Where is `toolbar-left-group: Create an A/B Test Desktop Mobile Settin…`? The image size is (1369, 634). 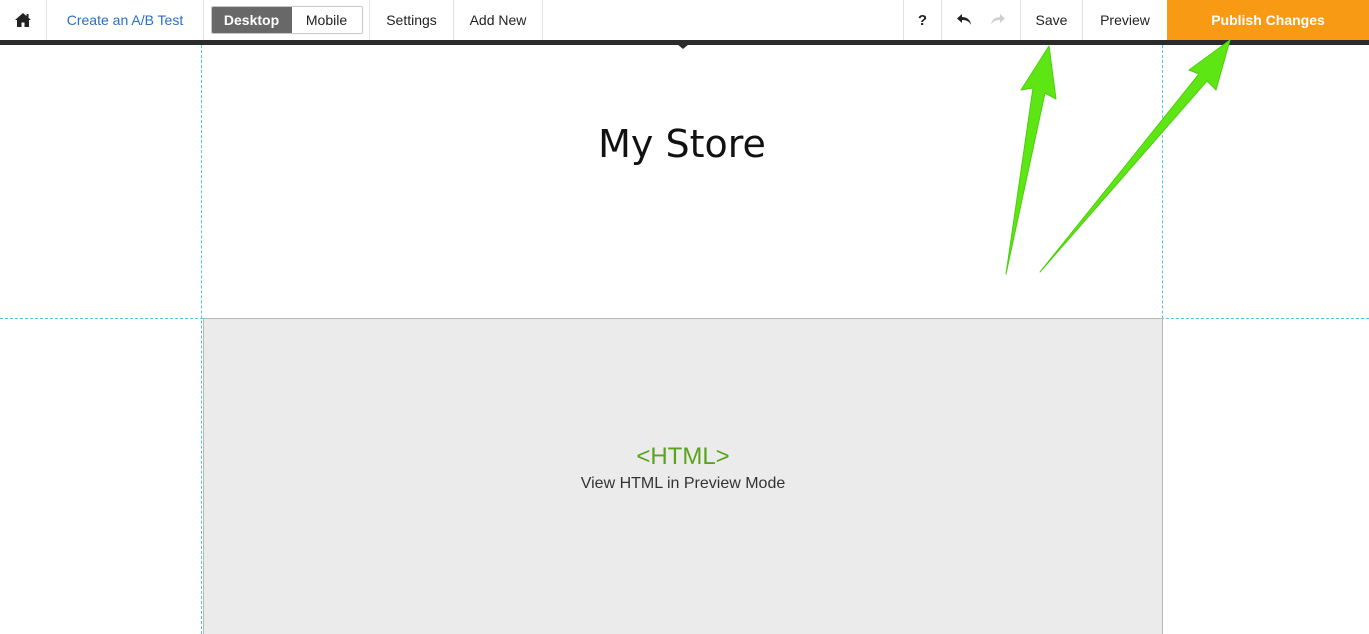 toolbar-left-group: Create an A/B Test Desktop Mobile Settin… is located at coordinates (271, 20).